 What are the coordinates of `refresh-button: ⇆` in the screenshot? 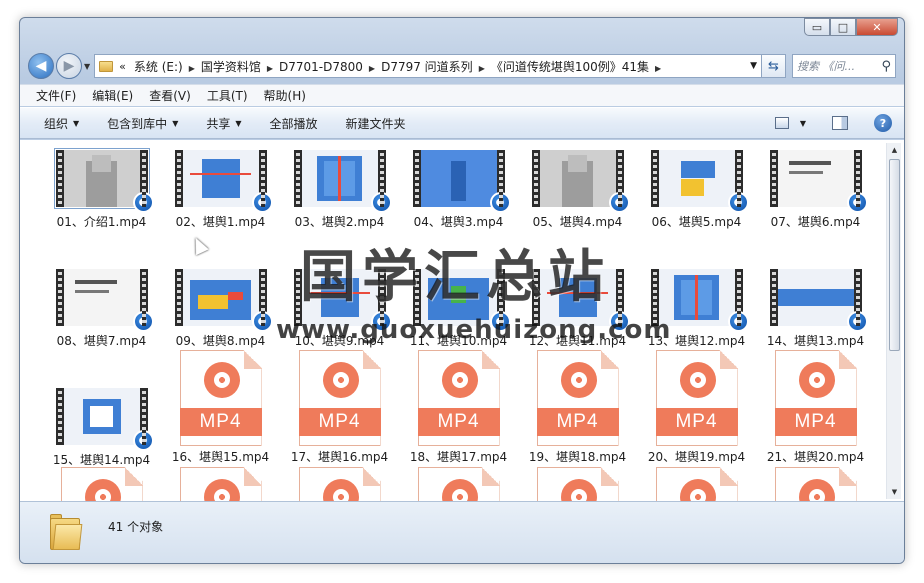 It's located at (774, 66).